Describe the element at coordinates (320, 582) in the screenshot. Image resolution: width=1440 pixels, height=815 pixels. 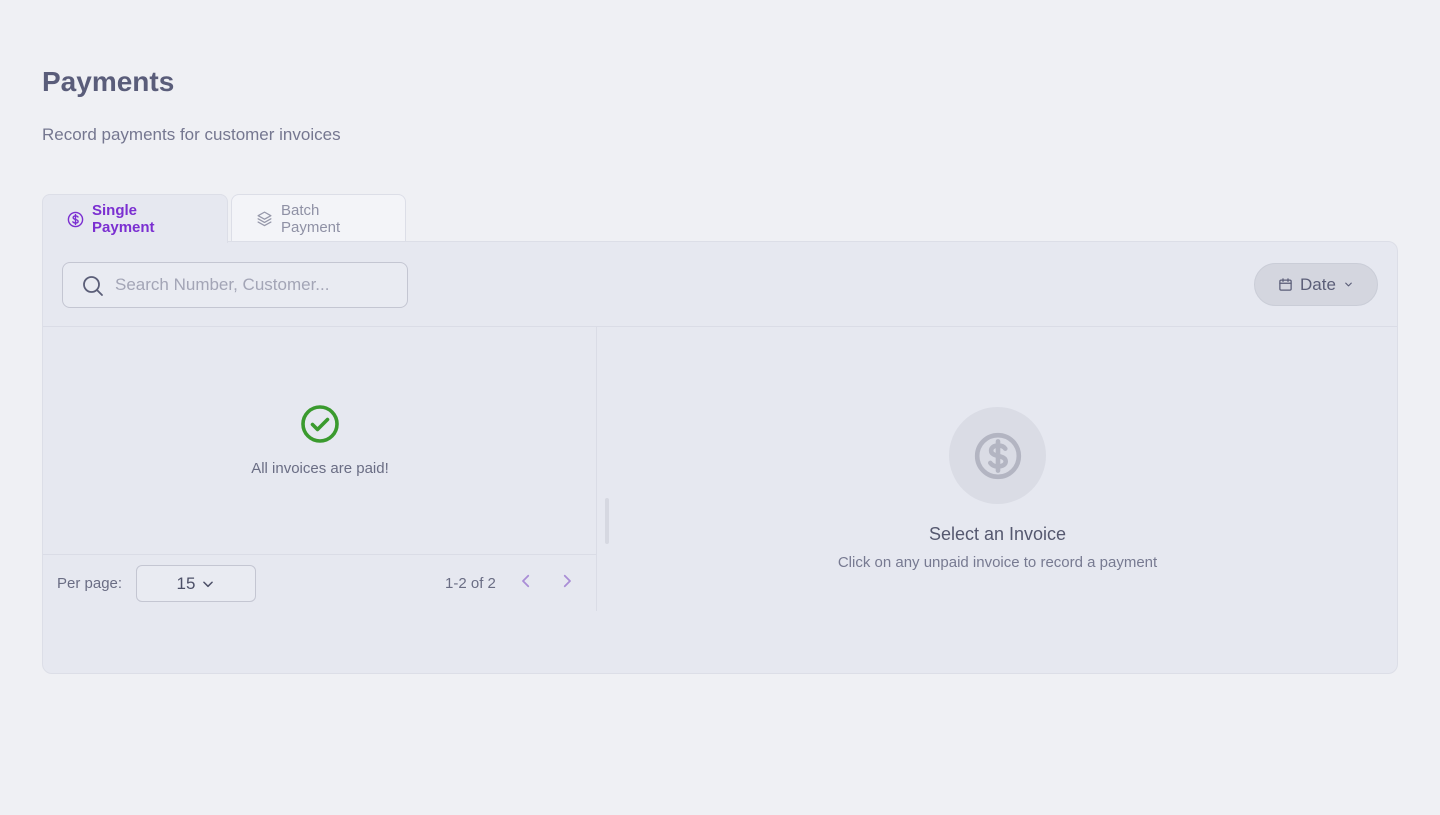
I see `pagination: Per page: 15 1-2 of 2` at that location.